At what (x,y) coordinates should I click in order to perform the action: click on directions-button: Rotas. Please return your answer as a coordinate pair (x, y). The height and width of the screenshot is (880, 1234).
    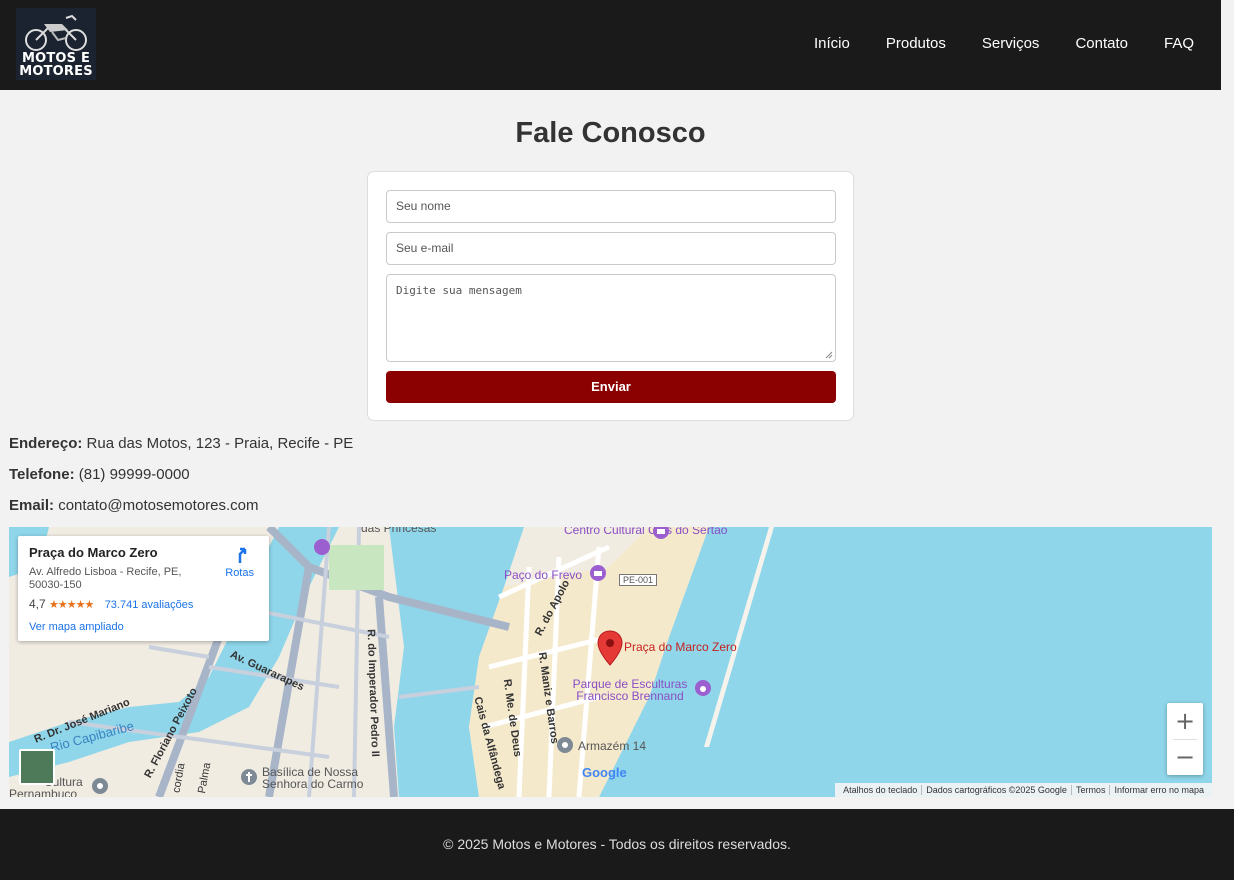
    Looking at the image, I should click on (239, 562).